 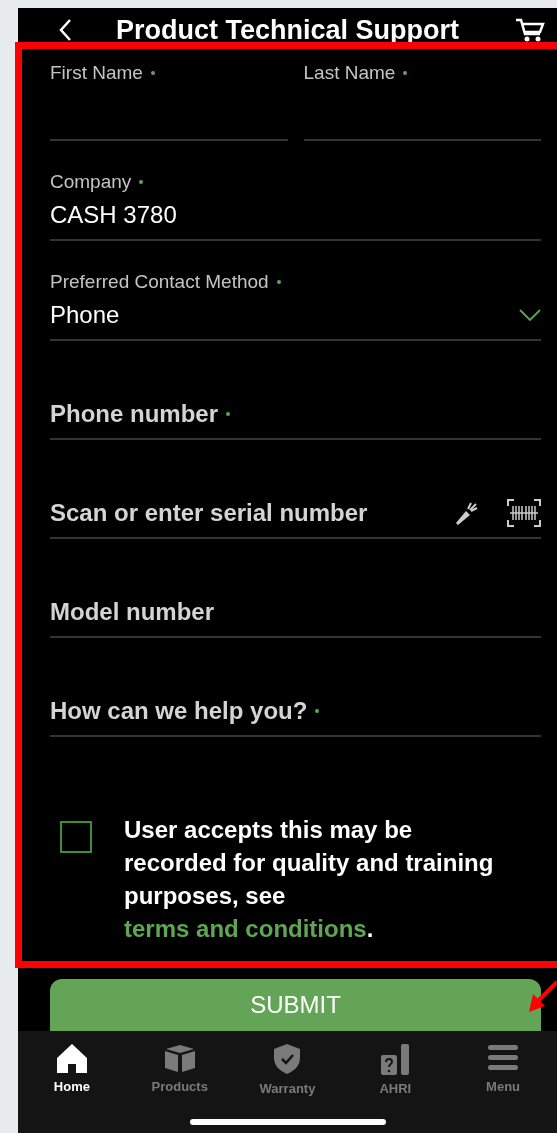 I want to click on back-icon, so click(x=65, y=30).